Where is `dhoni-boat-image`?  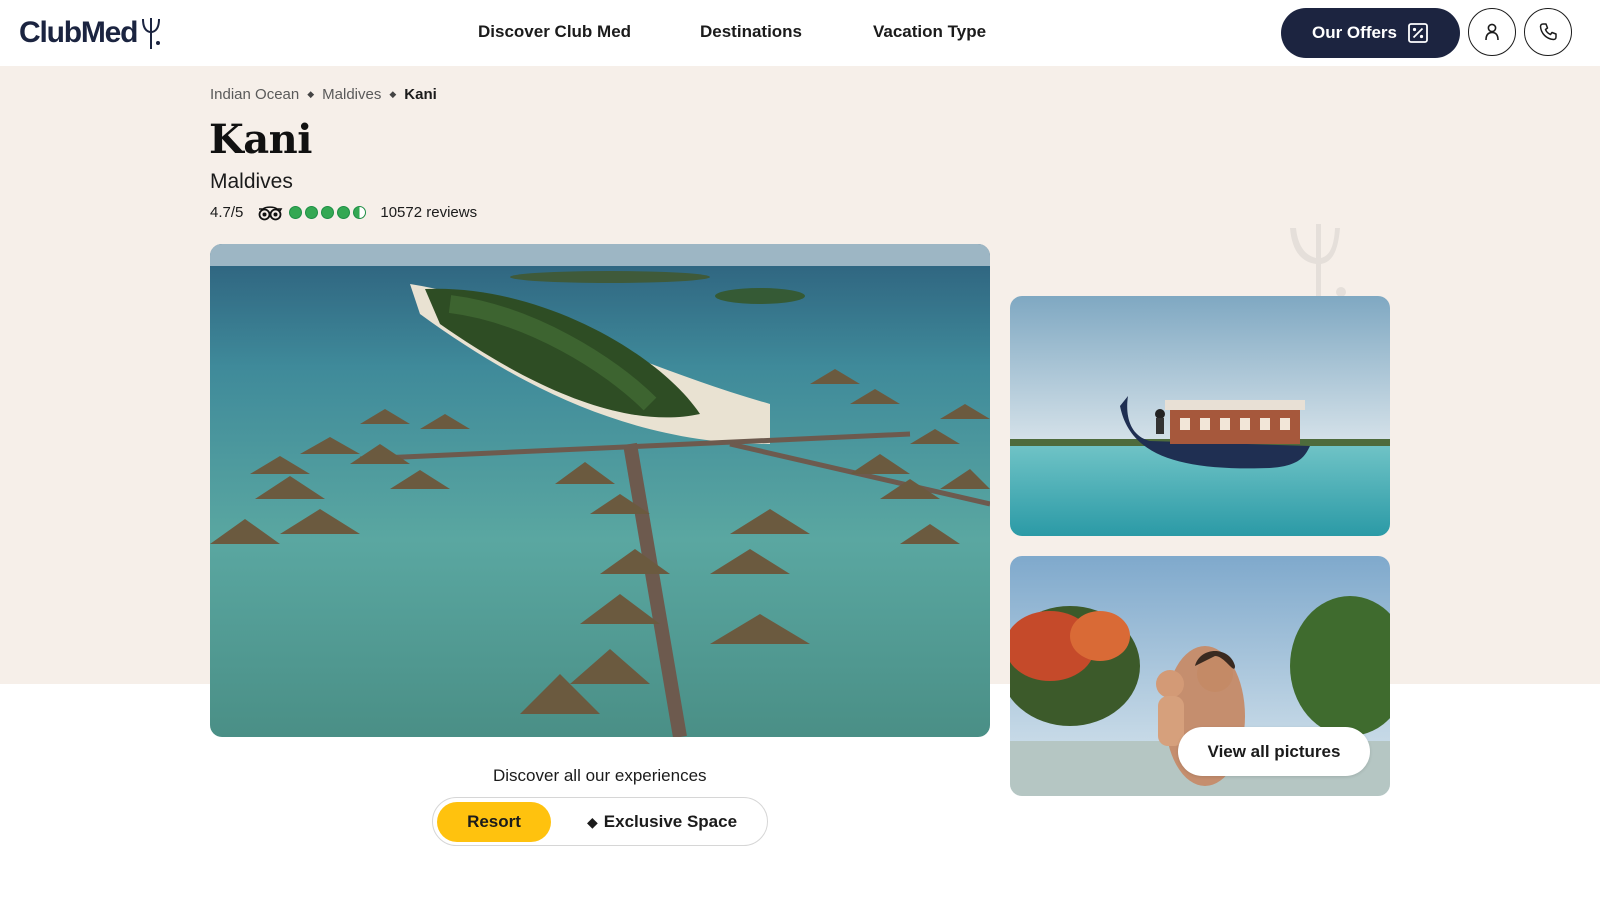
dhoni-boat-image is located at coordinates (1200, 416).